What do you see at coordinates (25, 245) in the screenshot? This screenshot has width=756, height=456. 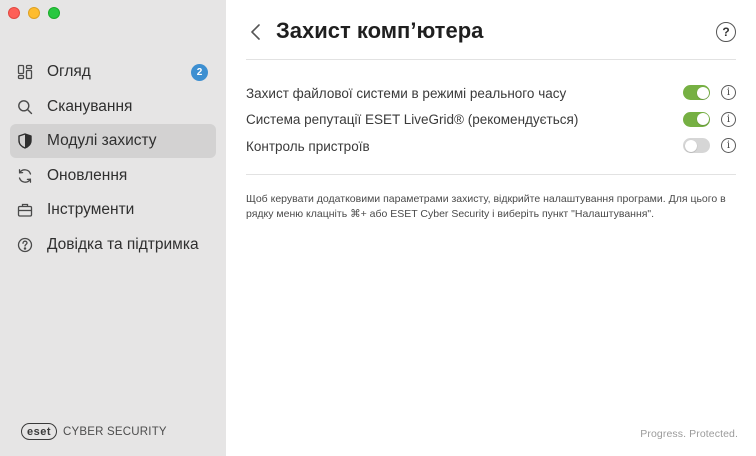 I see `help-circle-icon` at bounding box center [25, 245].